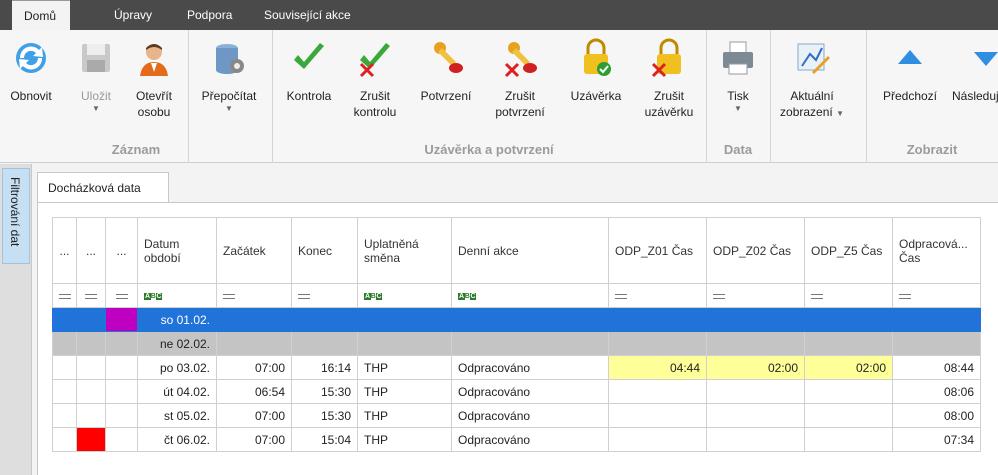 This screenshot has height=475, width=998. What do you see at coordinates (324, 250) in the screenshot?
I see `column-header-end: Konec` at bounding box center [324, 250].